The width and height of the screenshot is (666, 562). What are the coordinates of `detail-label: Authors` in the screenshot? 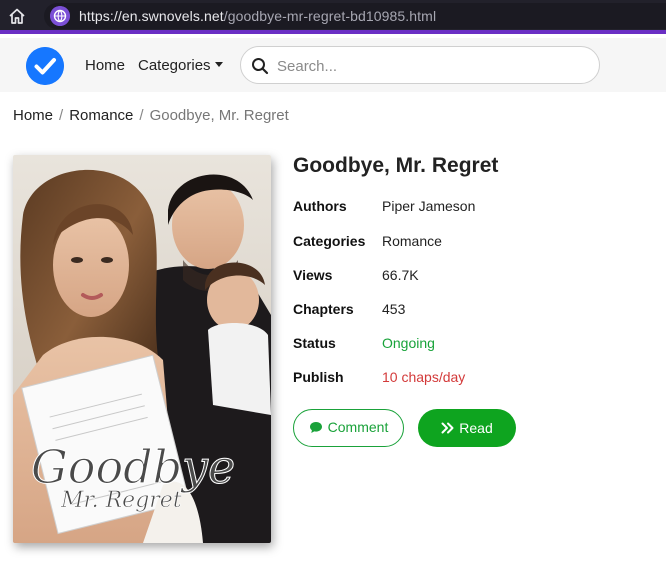 It's located at (320, 206).